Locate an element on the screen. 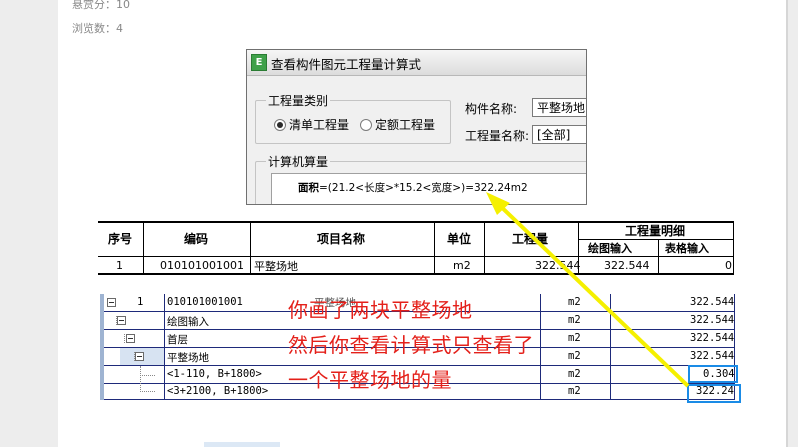 The image size is (798, 447). header-code: 编码 is located at coordinates (196, 239).